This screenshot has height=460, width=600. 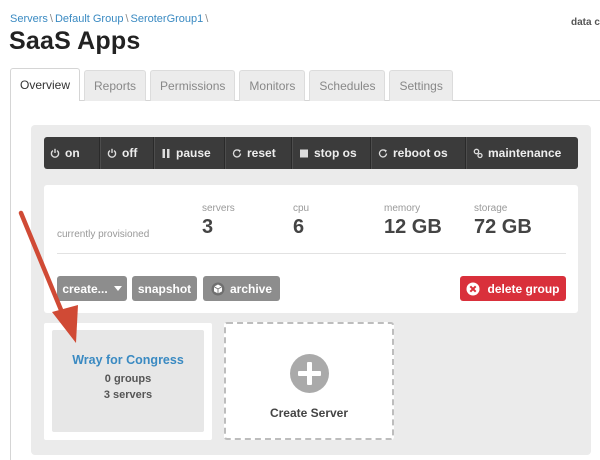 What do you see at coordinates (503, 227) in the screenshot?
I see `stat-storage-value: 72 GB` at bounding box center [503, 227].